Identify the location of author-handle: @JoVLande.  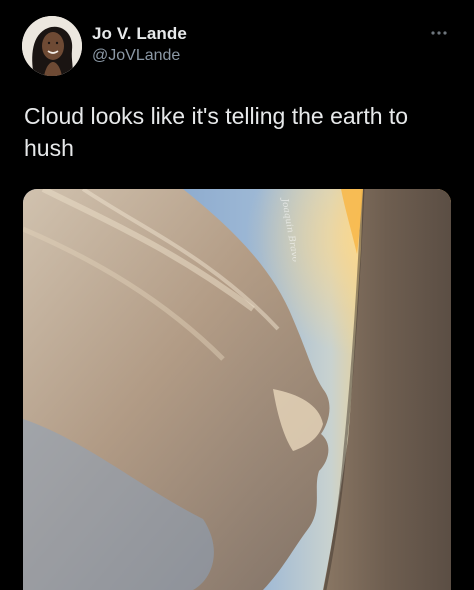
(136, 56).